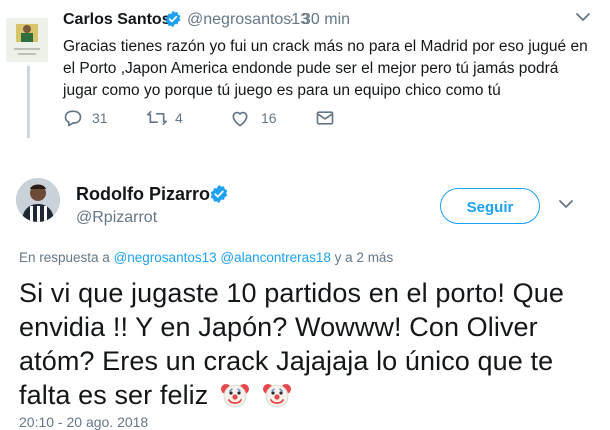 The image size is (610, 430). Describe the element at coordinates (83, 422) in the screenshot. I see `tweet-date: 20:10 - 20 ago. 2018` at that location.